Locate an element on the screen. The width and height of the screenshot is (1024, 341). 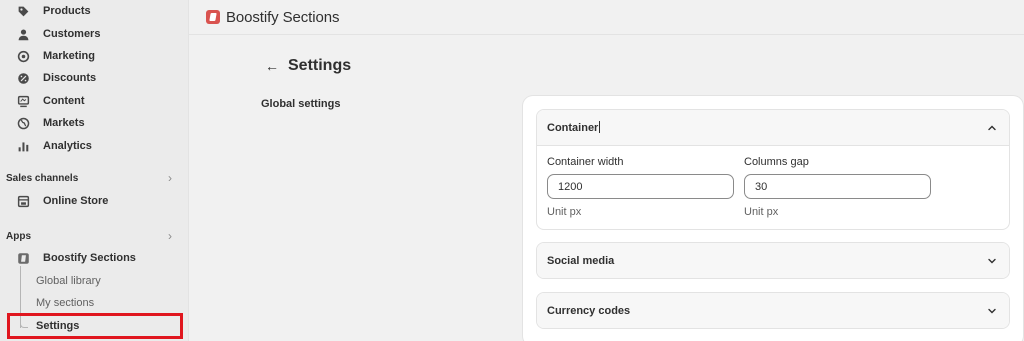
global-settings-label: Global settings is located at coordinates (301, 104).